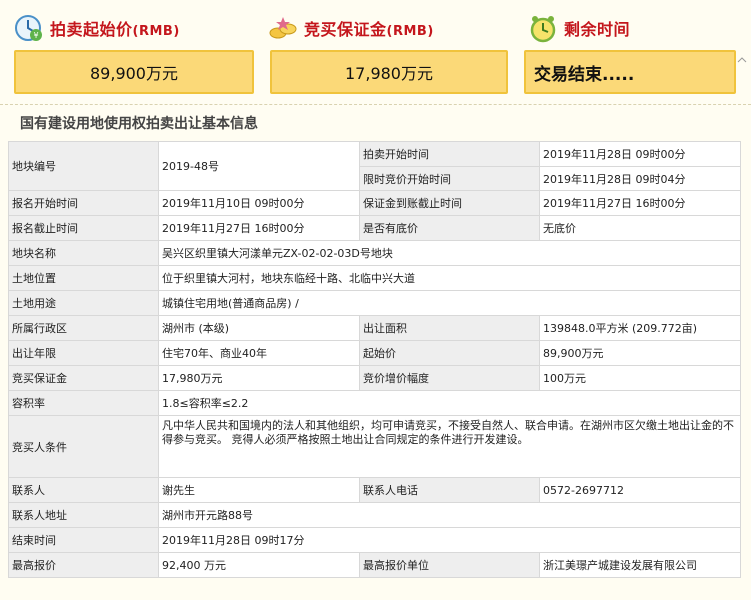 The height and width of the screenshot is (600, 751). What do you see at coordinates (449, 303) in the screenshot?
I see `table-cell-value: 城镇住宅用地(普通商品房) /` at bounding box center [449, 303].